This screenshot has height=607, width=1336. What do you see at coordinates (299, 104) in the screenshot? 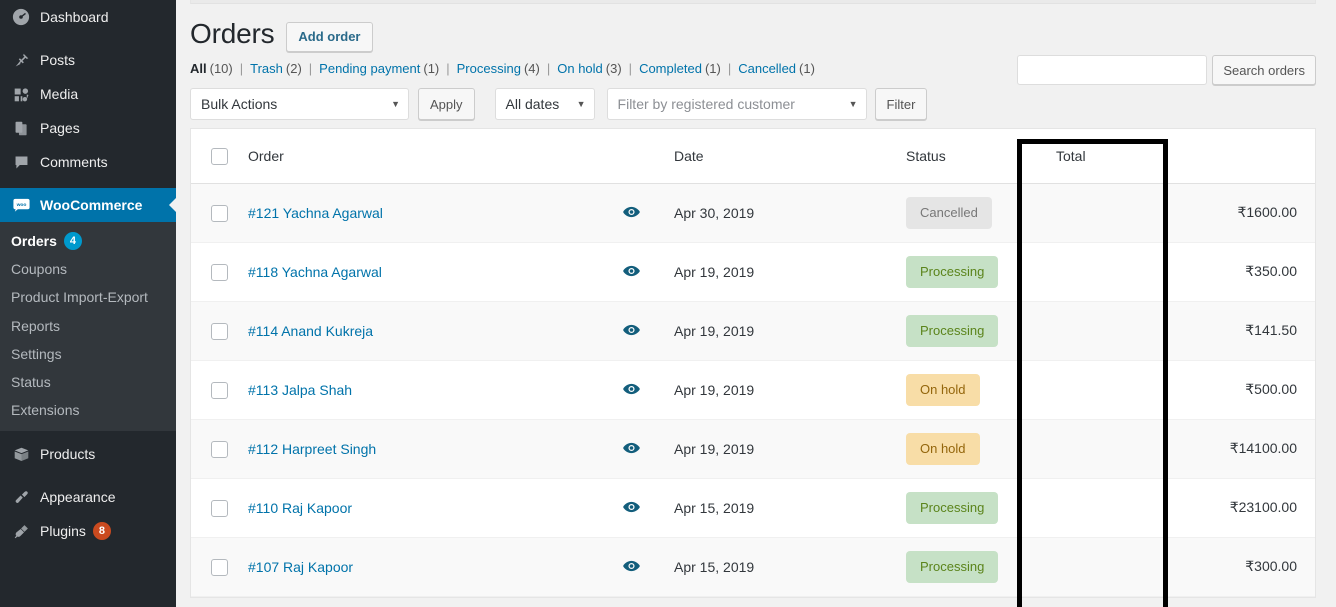
I see `bulk-actions-select: Bulk Actions ▼` at bounding box center [299, 104].